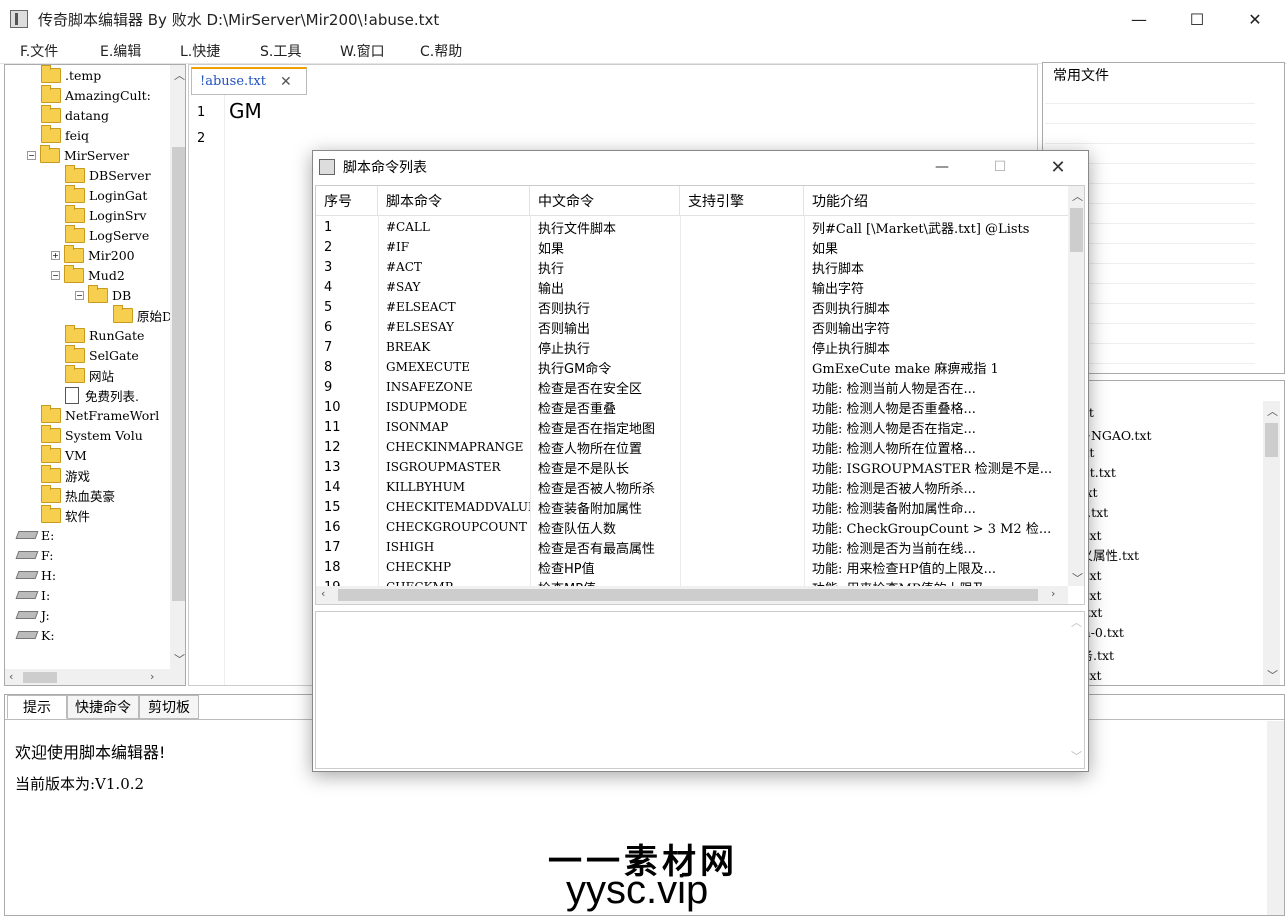 The width and height of the screenshot is (1287, 919). I want to click on tab-tips: 提示, so click(37, 707).